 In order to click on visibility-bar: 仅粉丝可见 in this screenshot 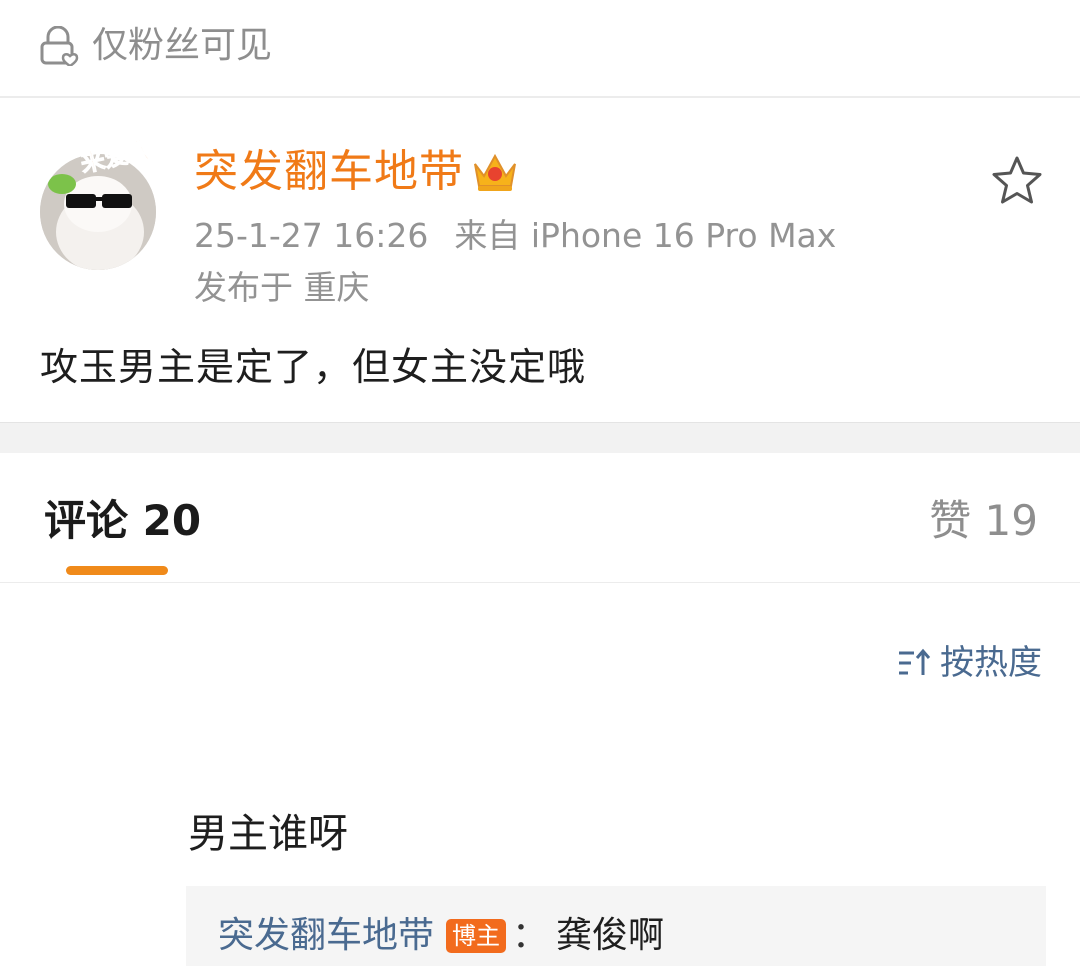, I will do `click(540, 48)`.